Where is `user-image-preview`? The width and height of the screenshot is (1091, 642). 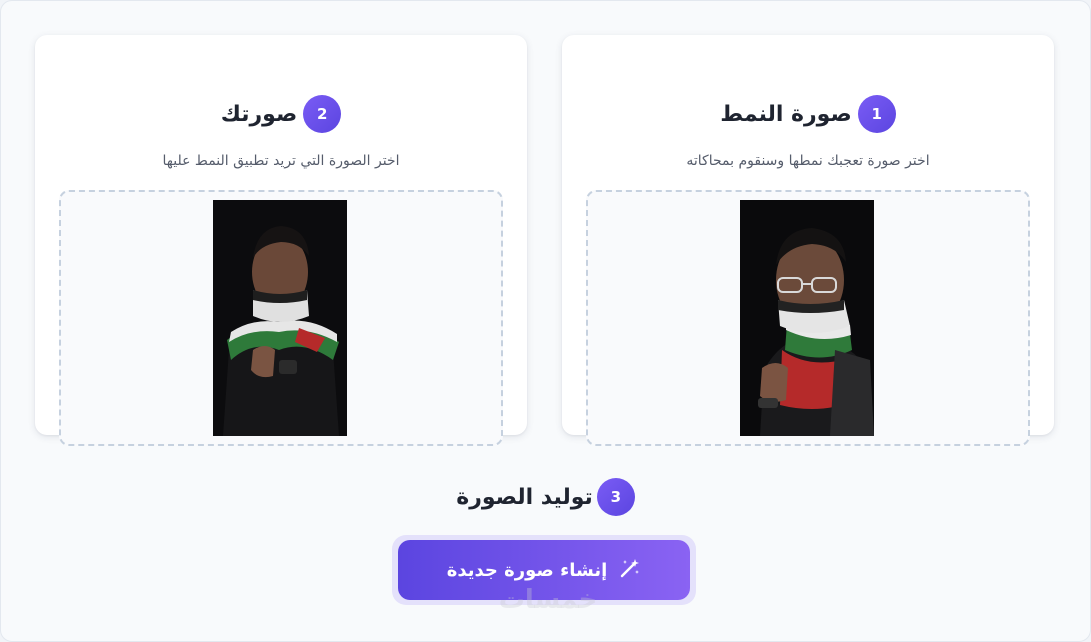 user-image-preview is located at coordinates (280, 318).